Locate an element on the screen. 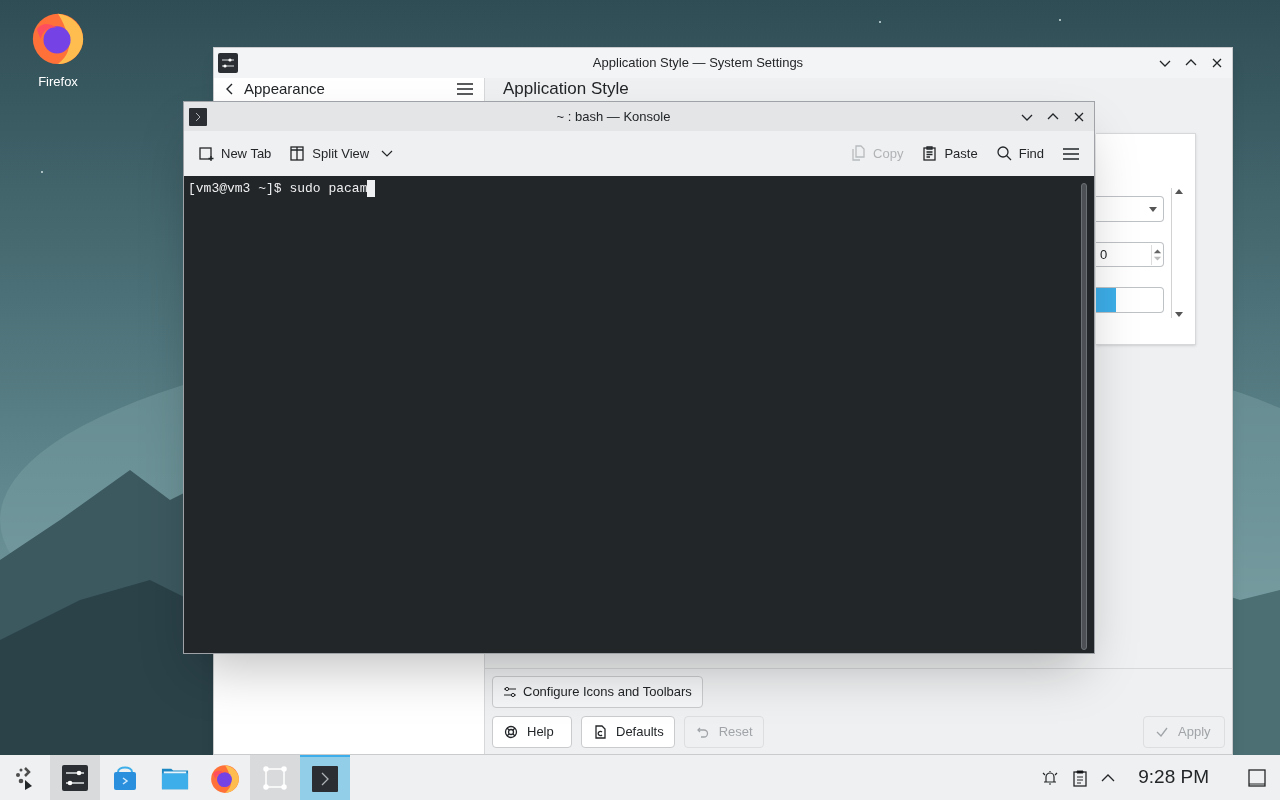 Image resolution: width=1280 pixels, height=800 pixels. konsole-task-button is located at coordinates (325, 777).